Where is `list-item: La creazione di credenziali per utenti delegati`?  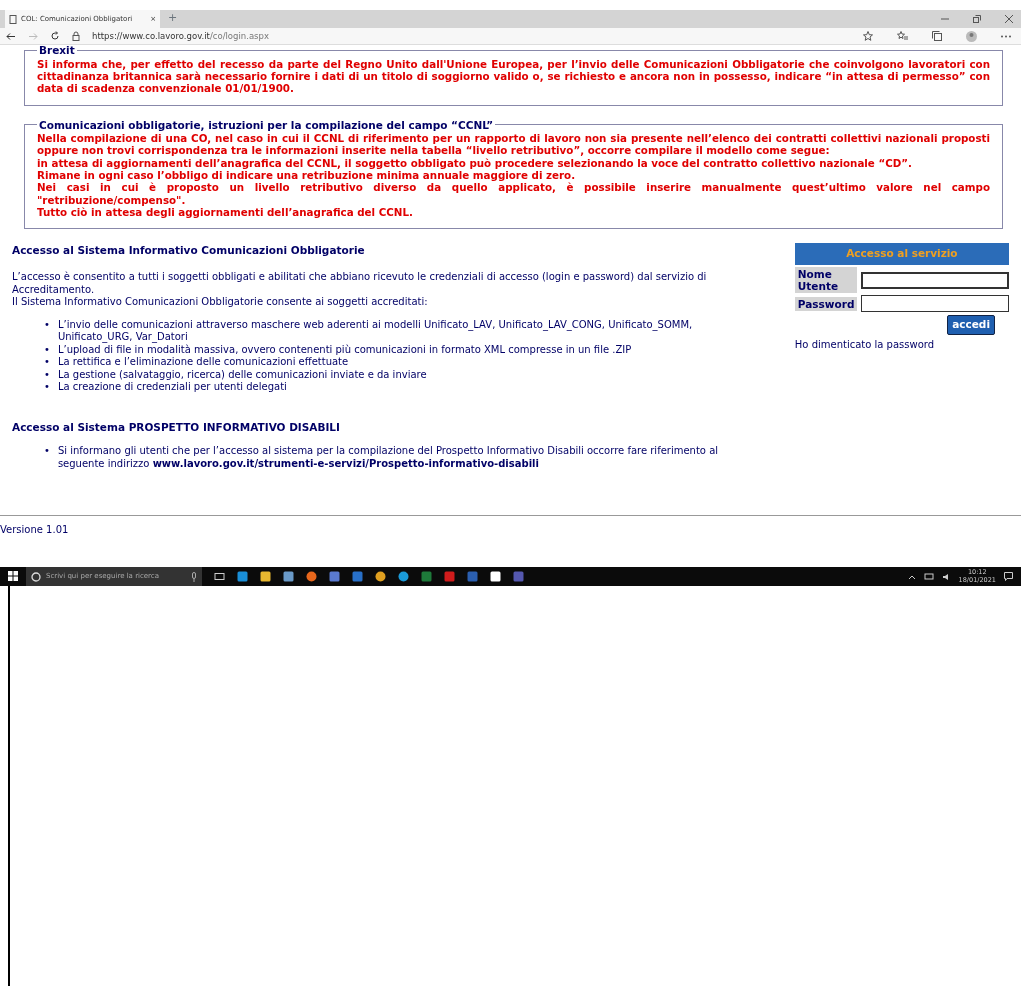 list-item: La creazione di credenziali per utenti delegati is located at coordinates (172, 387).